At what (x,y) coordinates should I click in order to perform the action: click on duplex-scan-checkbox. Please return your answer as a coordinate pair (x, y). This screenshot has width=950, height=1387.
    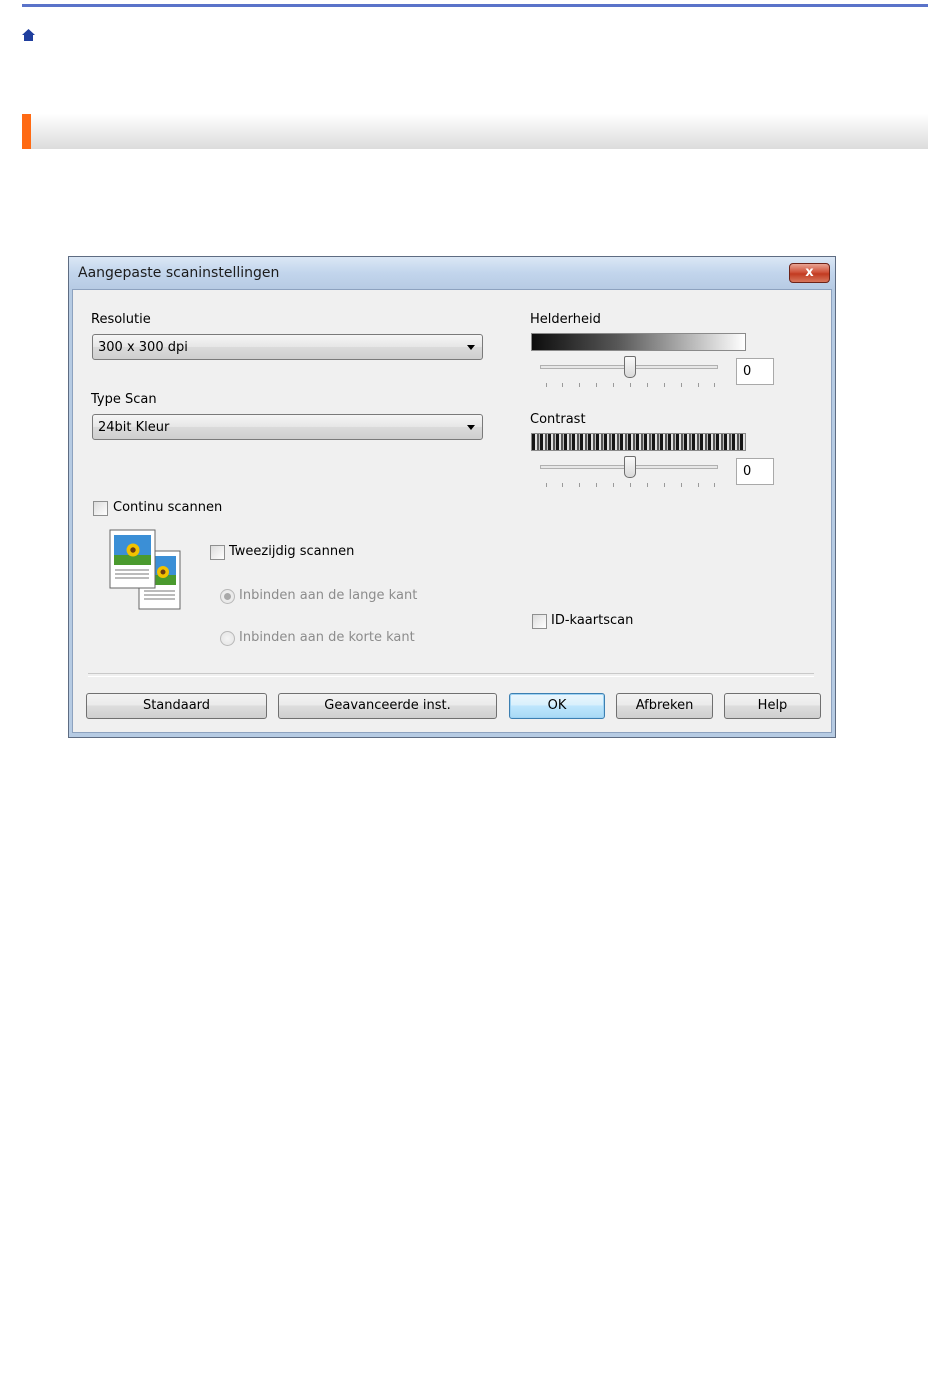
    Looking at the image, I should click on (217, 552).